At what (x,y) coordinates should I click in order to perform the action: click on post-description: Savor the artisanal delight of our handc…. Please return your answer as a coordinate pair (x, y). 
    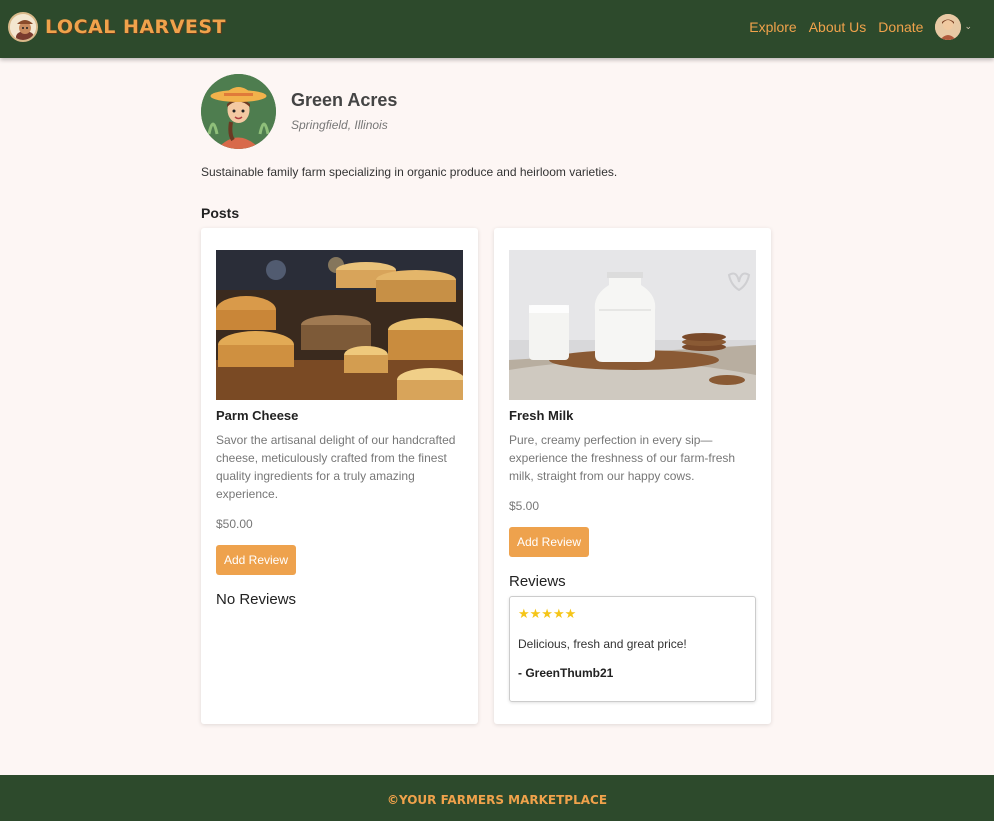
    Looking at the image, I should click on (336, 467).